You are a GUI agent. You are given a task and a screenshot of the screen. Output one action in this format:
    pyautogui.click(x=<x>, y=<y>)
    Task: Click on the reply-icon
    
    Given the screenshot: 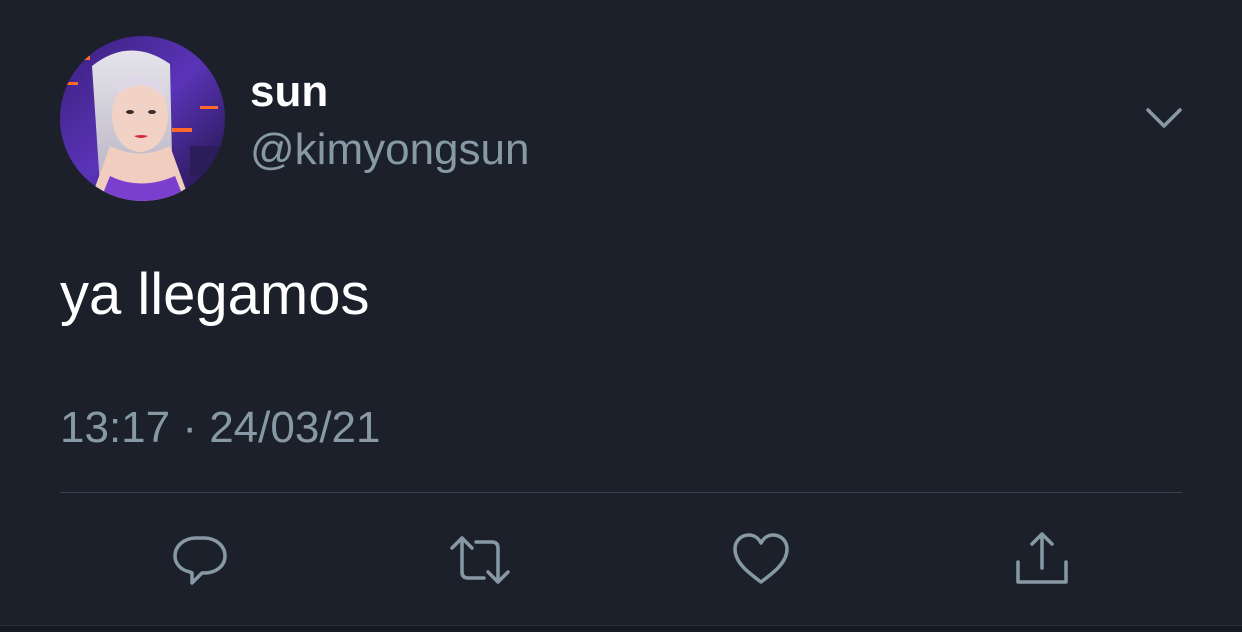 What is the action you would take?
    pyautogui.click(x=200, y=560)
    